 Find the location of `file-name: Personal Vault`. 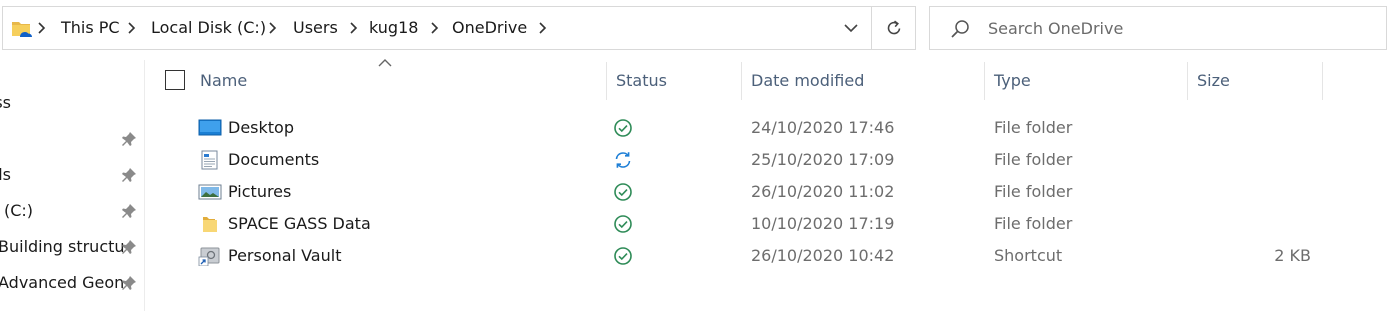

file-name: Personal Vault is located at coordinates (284, 256).